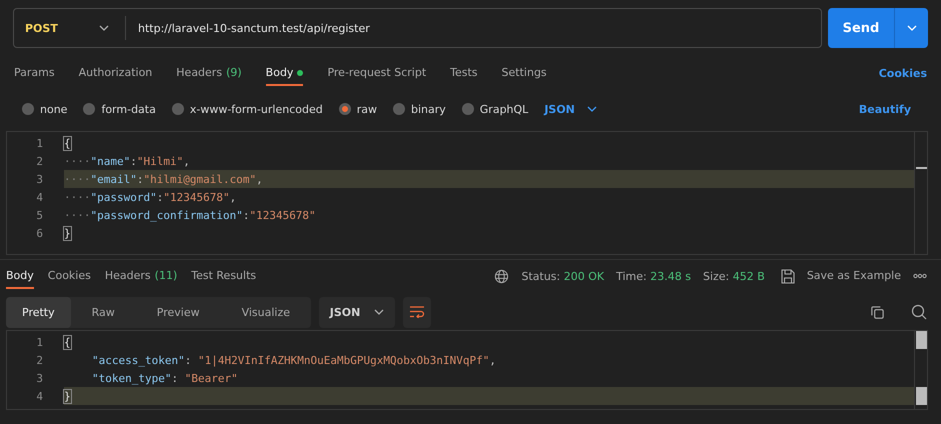  Describe the element at coordinates (376, 73) in the screenshot. I see `request-tab: Pre-request Script` at that location.